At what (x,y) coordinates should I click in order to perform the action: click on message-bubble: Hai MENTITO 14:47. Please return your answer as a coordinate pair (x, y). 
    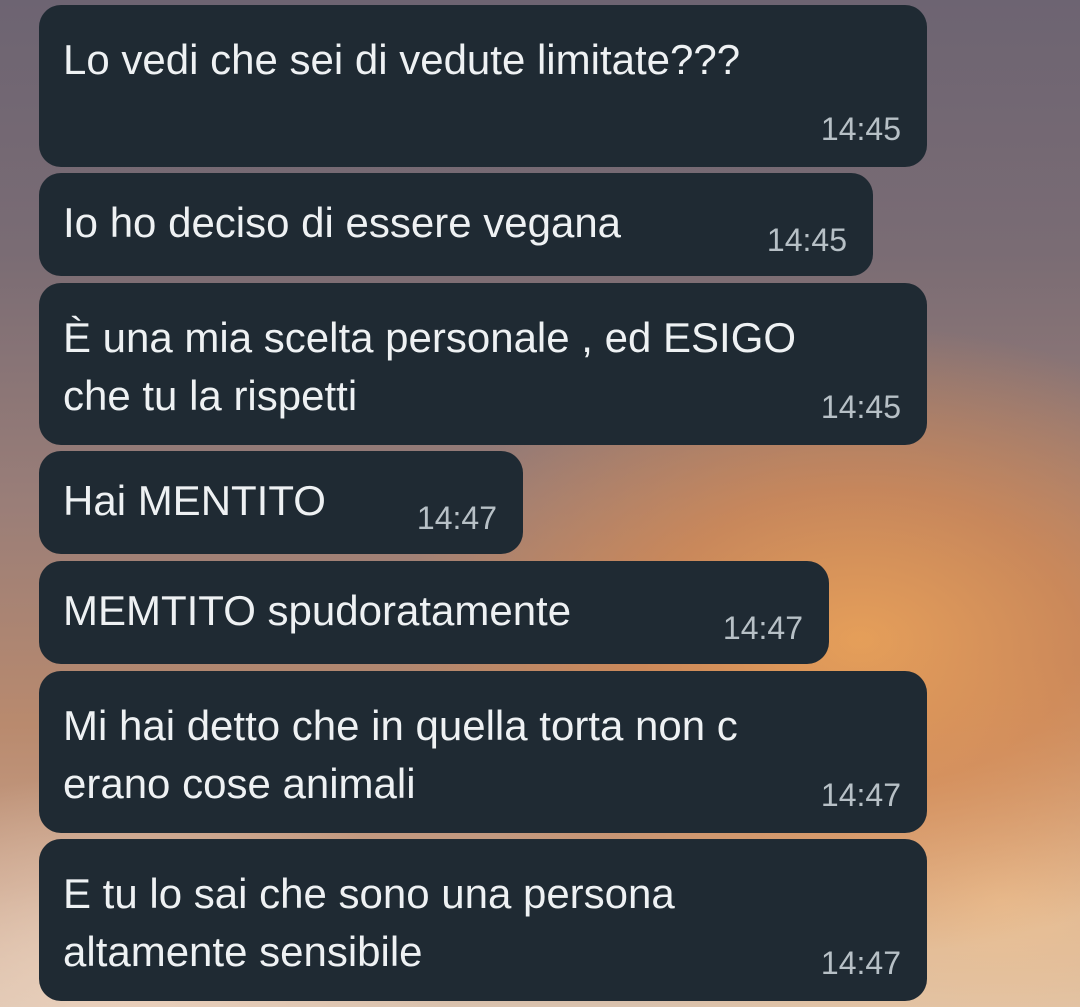
    Looking at the image, I should click on (281, 502).